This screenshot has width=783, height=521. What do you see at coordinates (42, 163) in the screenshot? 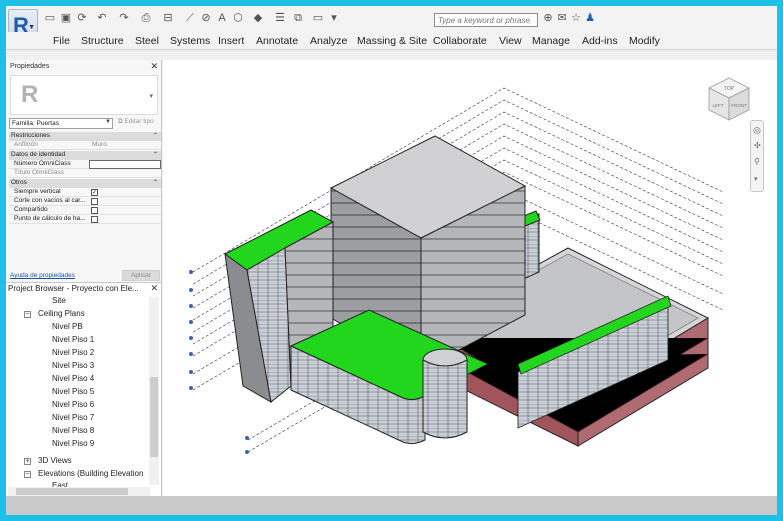
I see `property-label: Número OmniClass` at bounding box center [42, 163].